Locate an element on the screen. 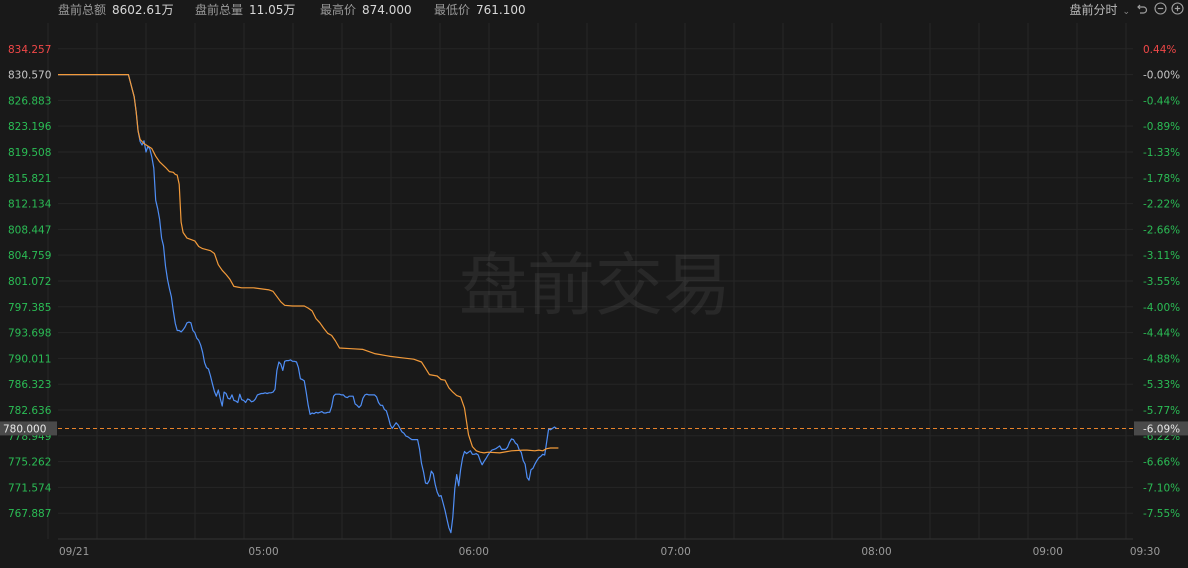  y-tick-label-left: 823.196 is located at coordinates (30, 127).